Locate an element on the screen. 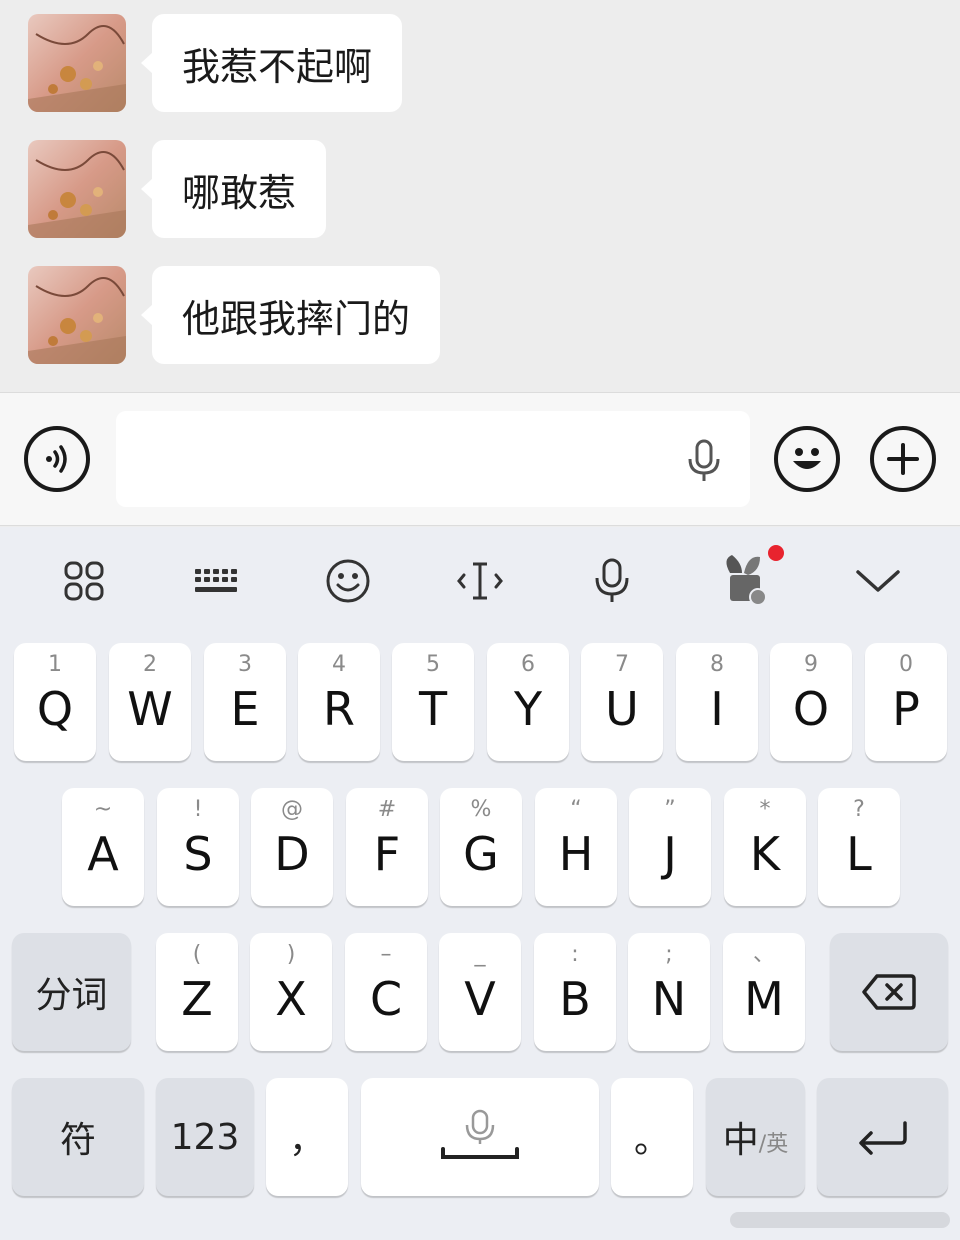 The height and width of the screenshot is (1240, 960). backspace-icon is located at coordinates (889, 992).